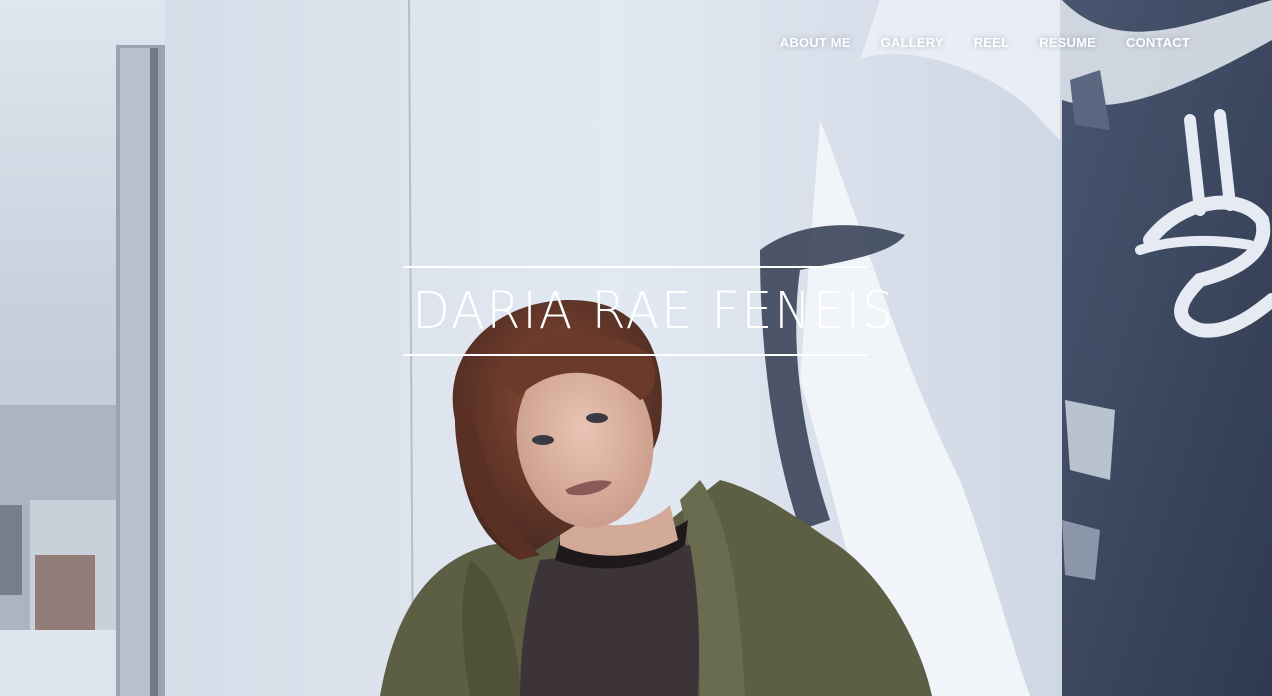 This screenshot has width=1272, height=696. I want to click on nav-resume: RESUME, so click(1067, 42).